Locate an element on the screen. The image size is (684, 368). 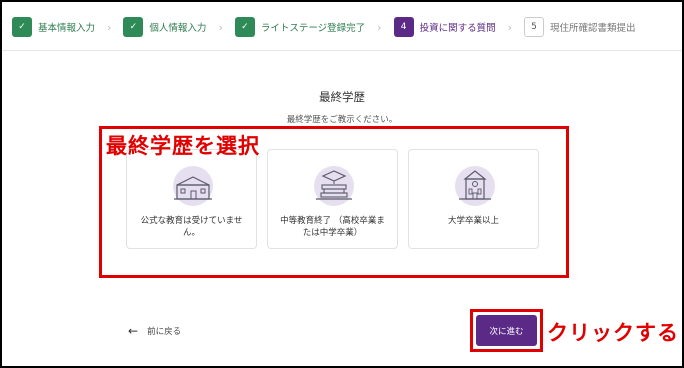
back-link: ← 前に戻る is located at coordinates (154, 331).